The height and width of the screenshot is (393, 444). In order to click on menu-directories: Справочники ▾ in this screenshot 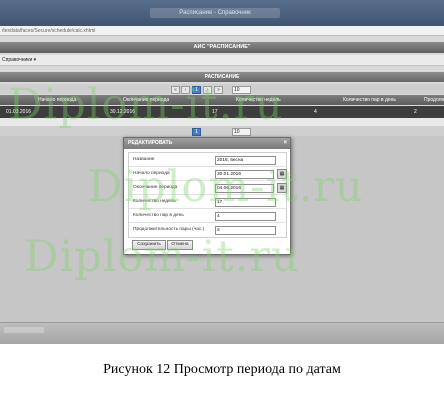, I will do `click(19, 60)`.